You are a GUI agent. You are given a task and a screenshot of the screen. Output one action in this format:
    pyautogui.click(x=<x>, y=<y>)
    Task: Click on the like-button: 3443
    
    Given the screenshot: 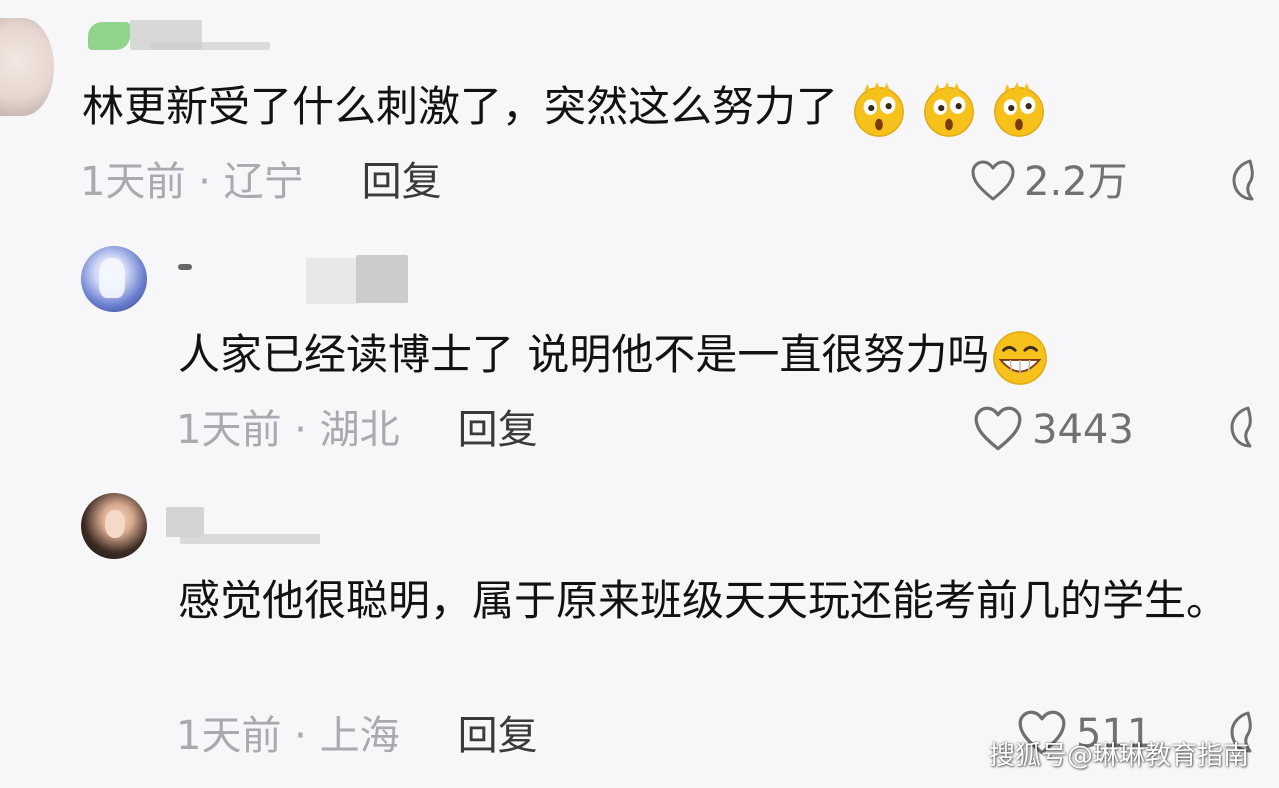 What is the action you would take?
    pyautogui.click(x=1053, y=431)
    